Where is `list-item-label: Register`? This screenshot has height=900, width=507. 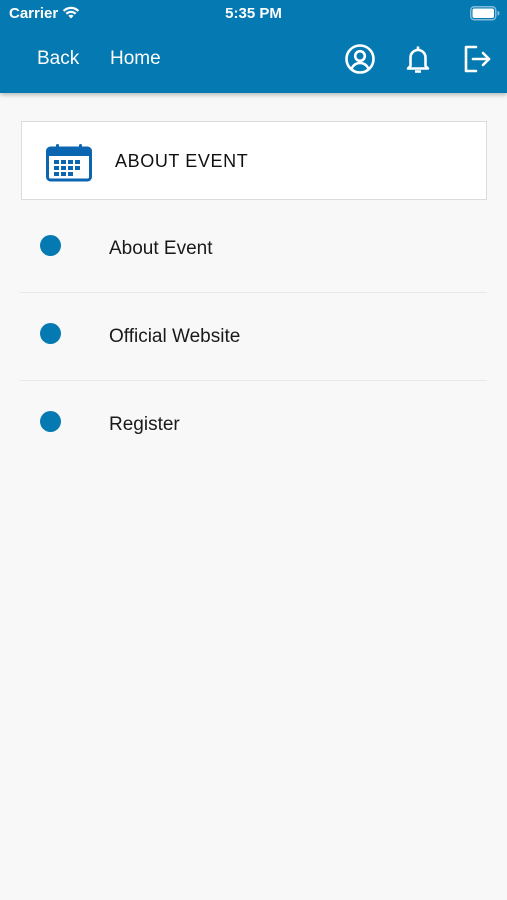 list-item-label: Register is located at coordinates (144, 424).